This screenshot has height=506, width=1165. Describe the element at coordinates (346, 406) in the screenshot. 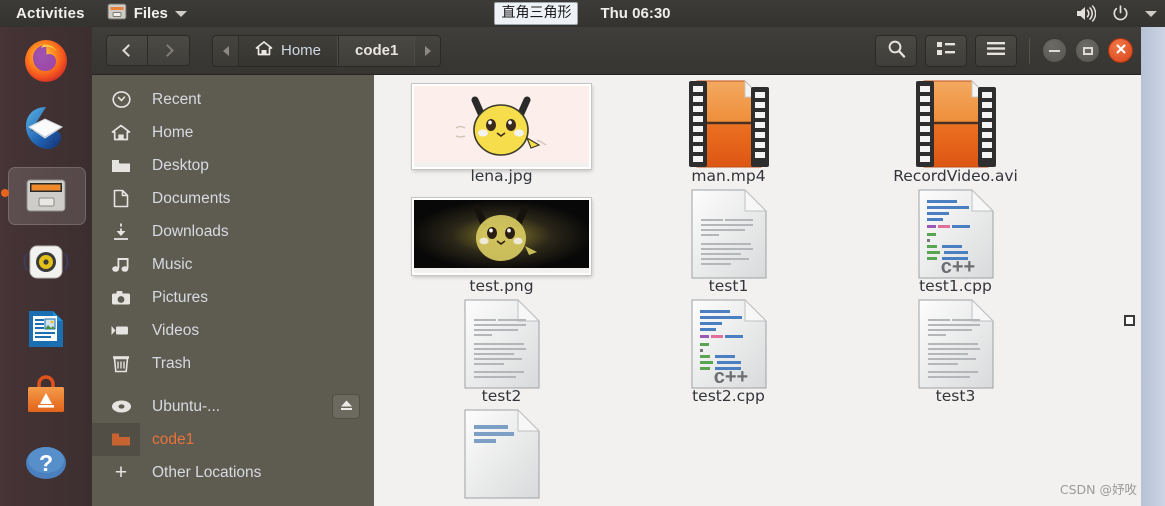

I see `eject-button` at that location.